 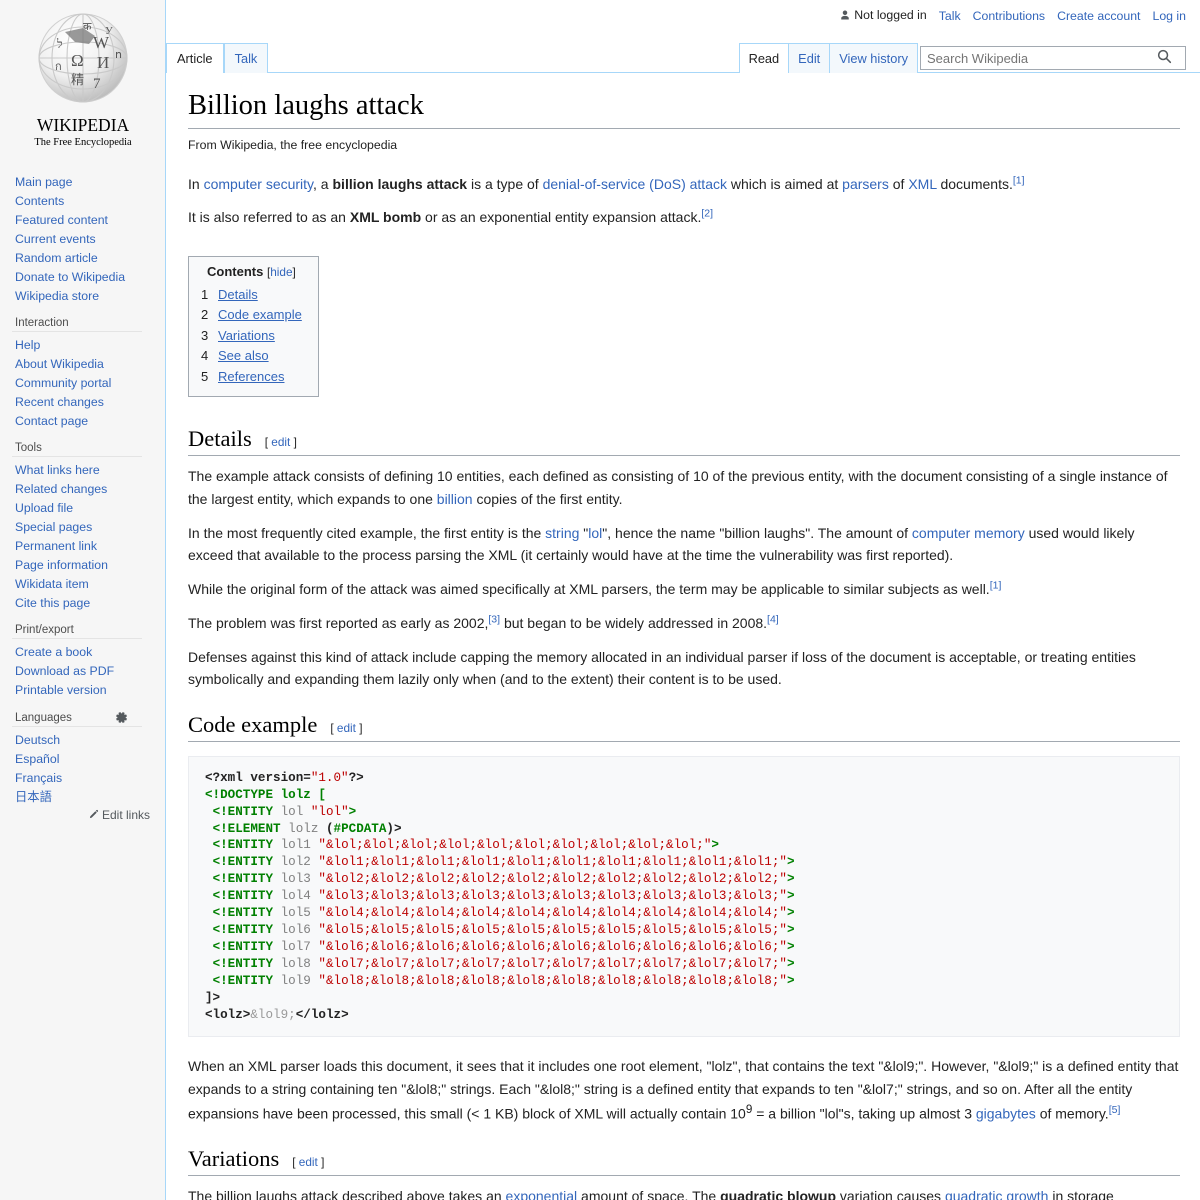 I want to click on sidebar-link: Donate to Wikipedia, so click(x=68, y=277).